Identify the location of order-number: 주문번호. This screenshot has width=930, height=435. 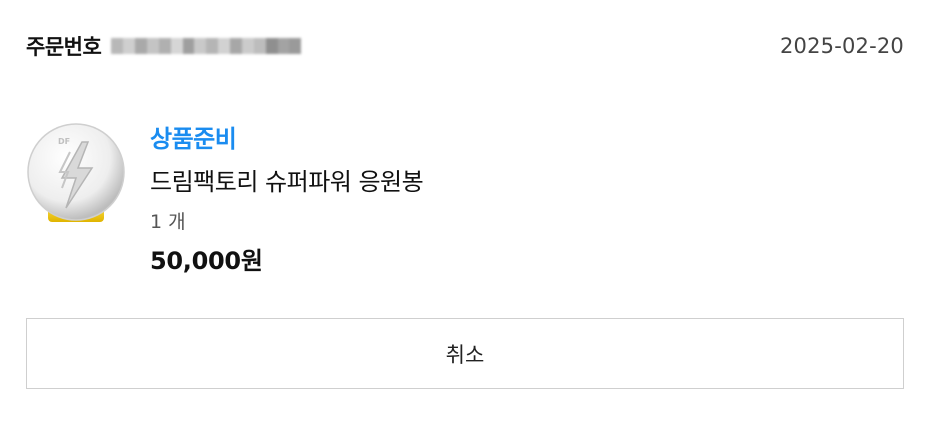
(164, 46).